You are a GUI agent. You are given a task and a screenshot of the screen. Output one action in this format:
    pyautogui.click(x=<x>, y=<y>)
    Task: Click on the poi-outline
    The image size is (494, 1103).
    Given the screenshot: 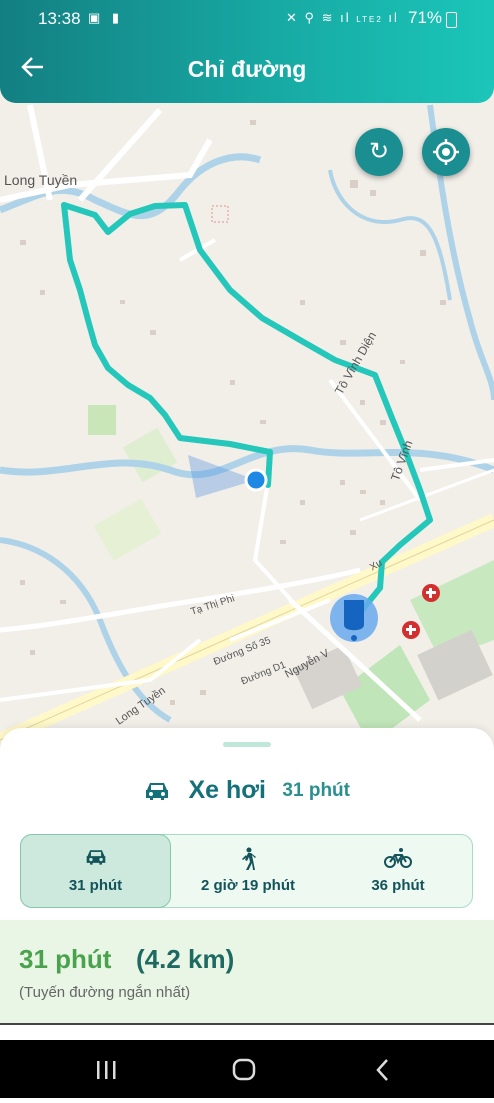 What is the action you would take?
    pyautogui.click(x=220, y=214)
    